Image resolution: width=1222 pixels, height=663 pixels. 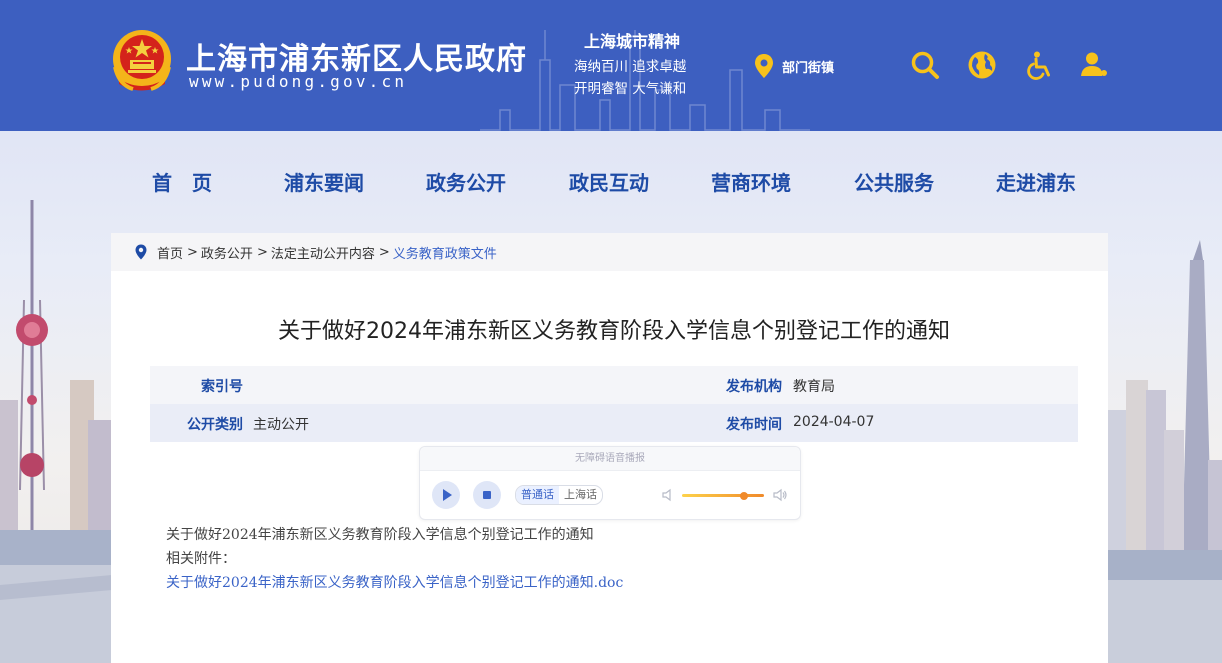 I want to click on accessibility-icon, so click(x=1039, y=65).